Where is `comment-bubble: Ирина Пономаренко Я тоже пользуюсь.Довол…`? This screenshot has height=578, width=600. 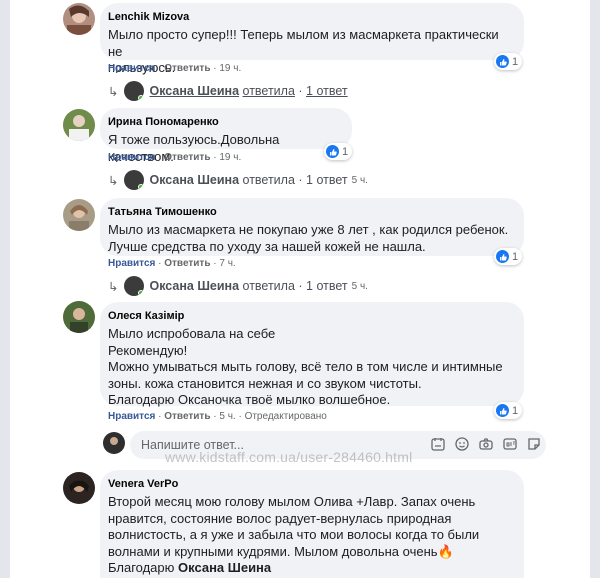
comment-bubble: Ирина Пономаренко Я тоже пользуюсь.Довол… is located at coordinates (226, 136).